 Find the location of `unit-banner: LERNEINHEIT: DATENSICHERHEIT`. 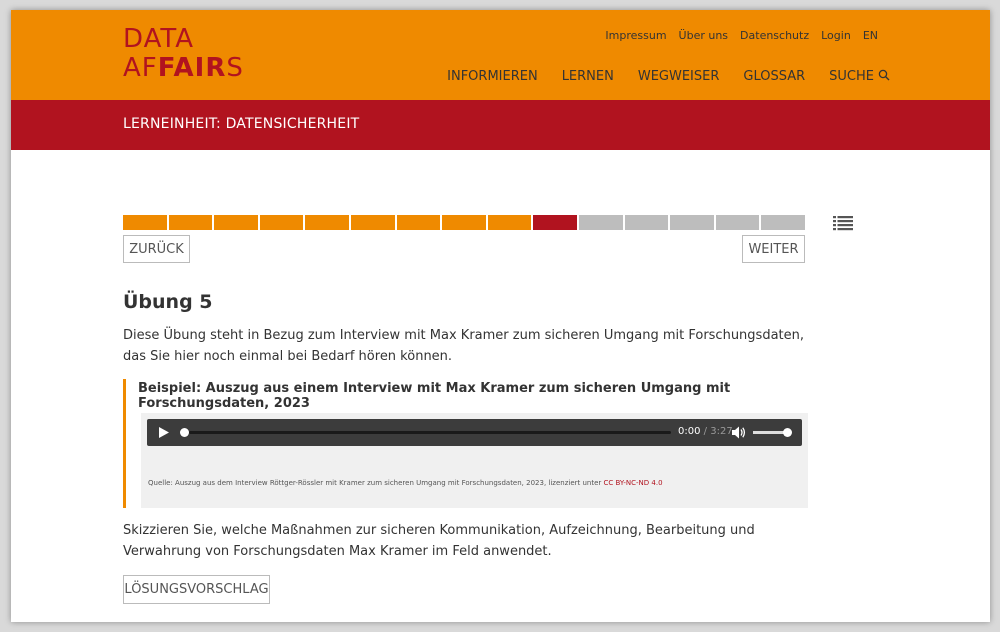

unit-banner: LERNEINHEIT: DATENSICHERHEIT is located at coordinates (500, 125).